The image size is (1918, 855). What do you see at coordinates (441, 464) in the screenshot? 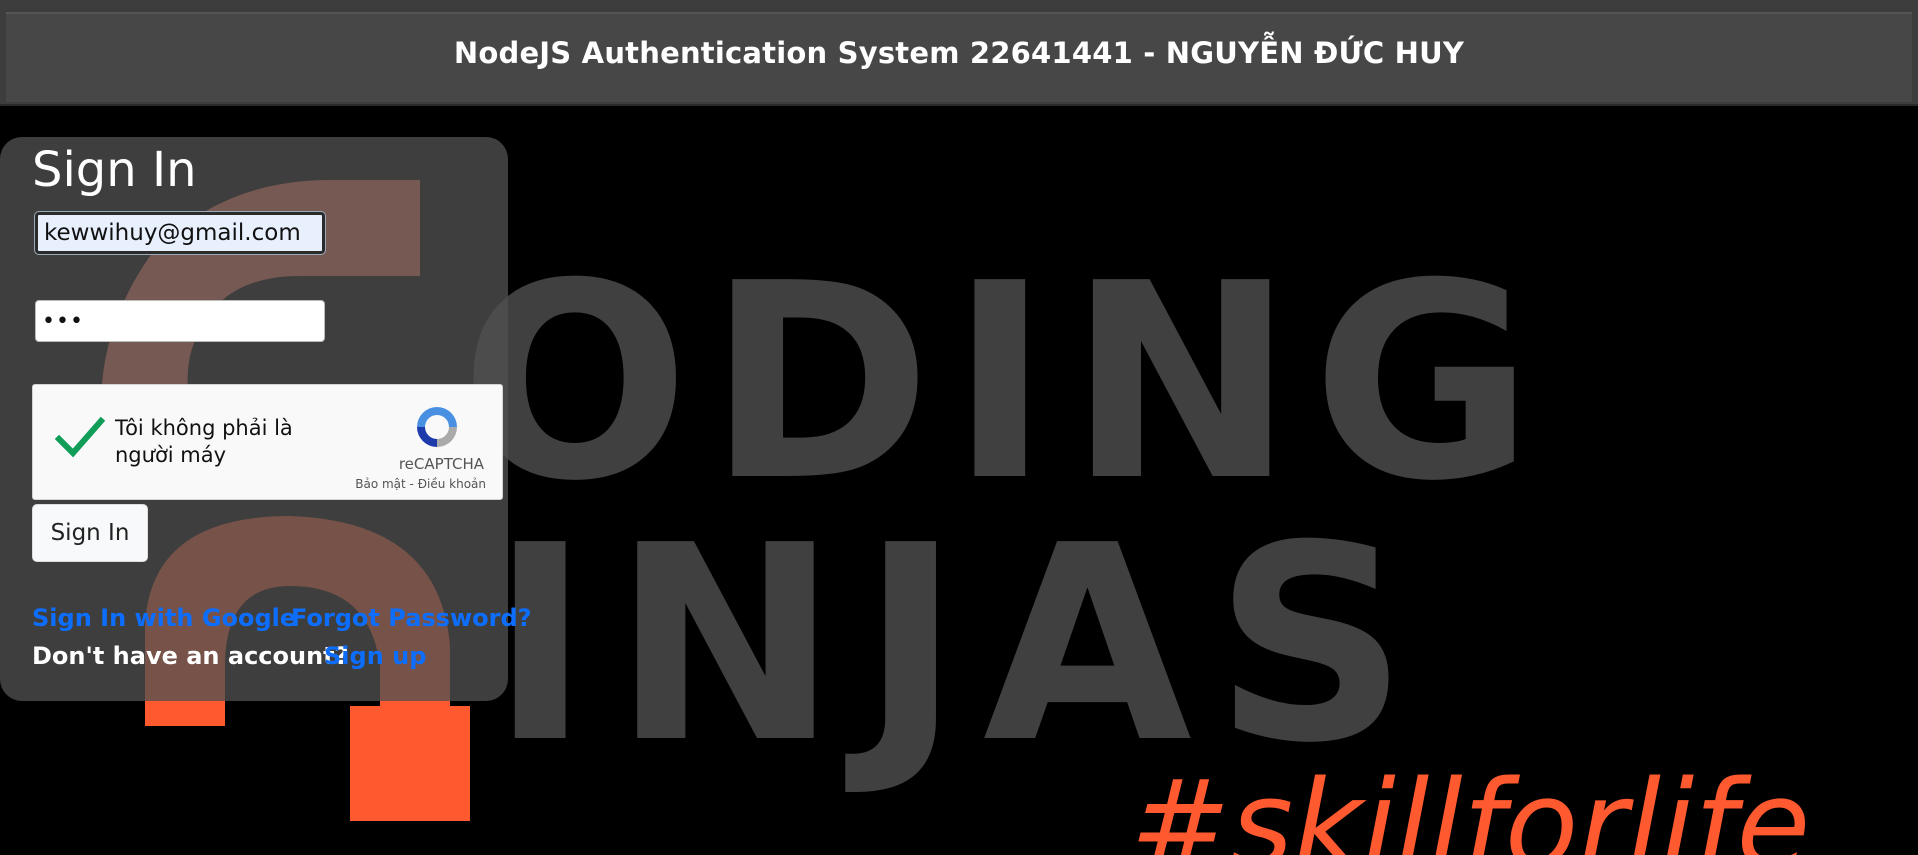
I see `recaptcha-brand: reCAPTCHA` at bounding box center [441, 464].